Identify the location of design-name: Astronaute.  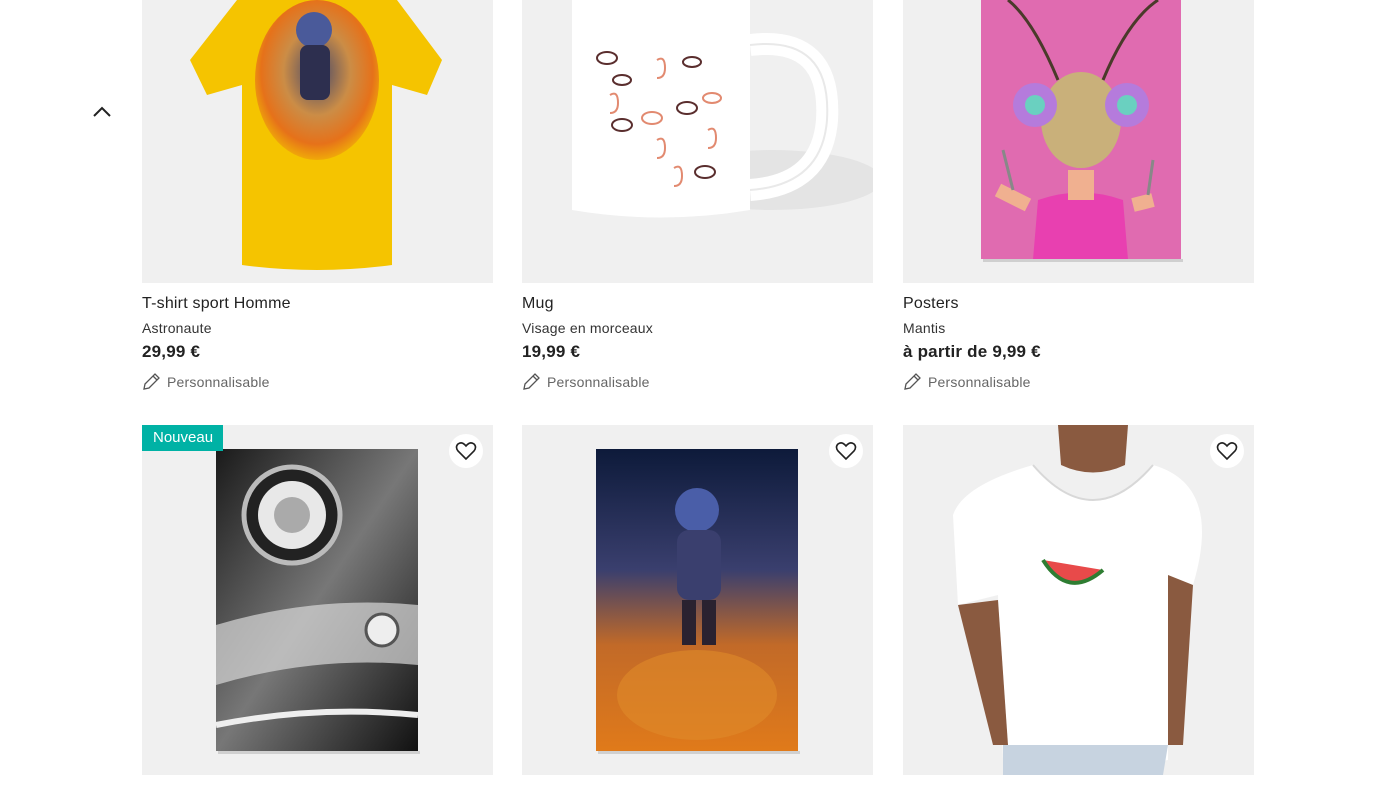
(317, 328).